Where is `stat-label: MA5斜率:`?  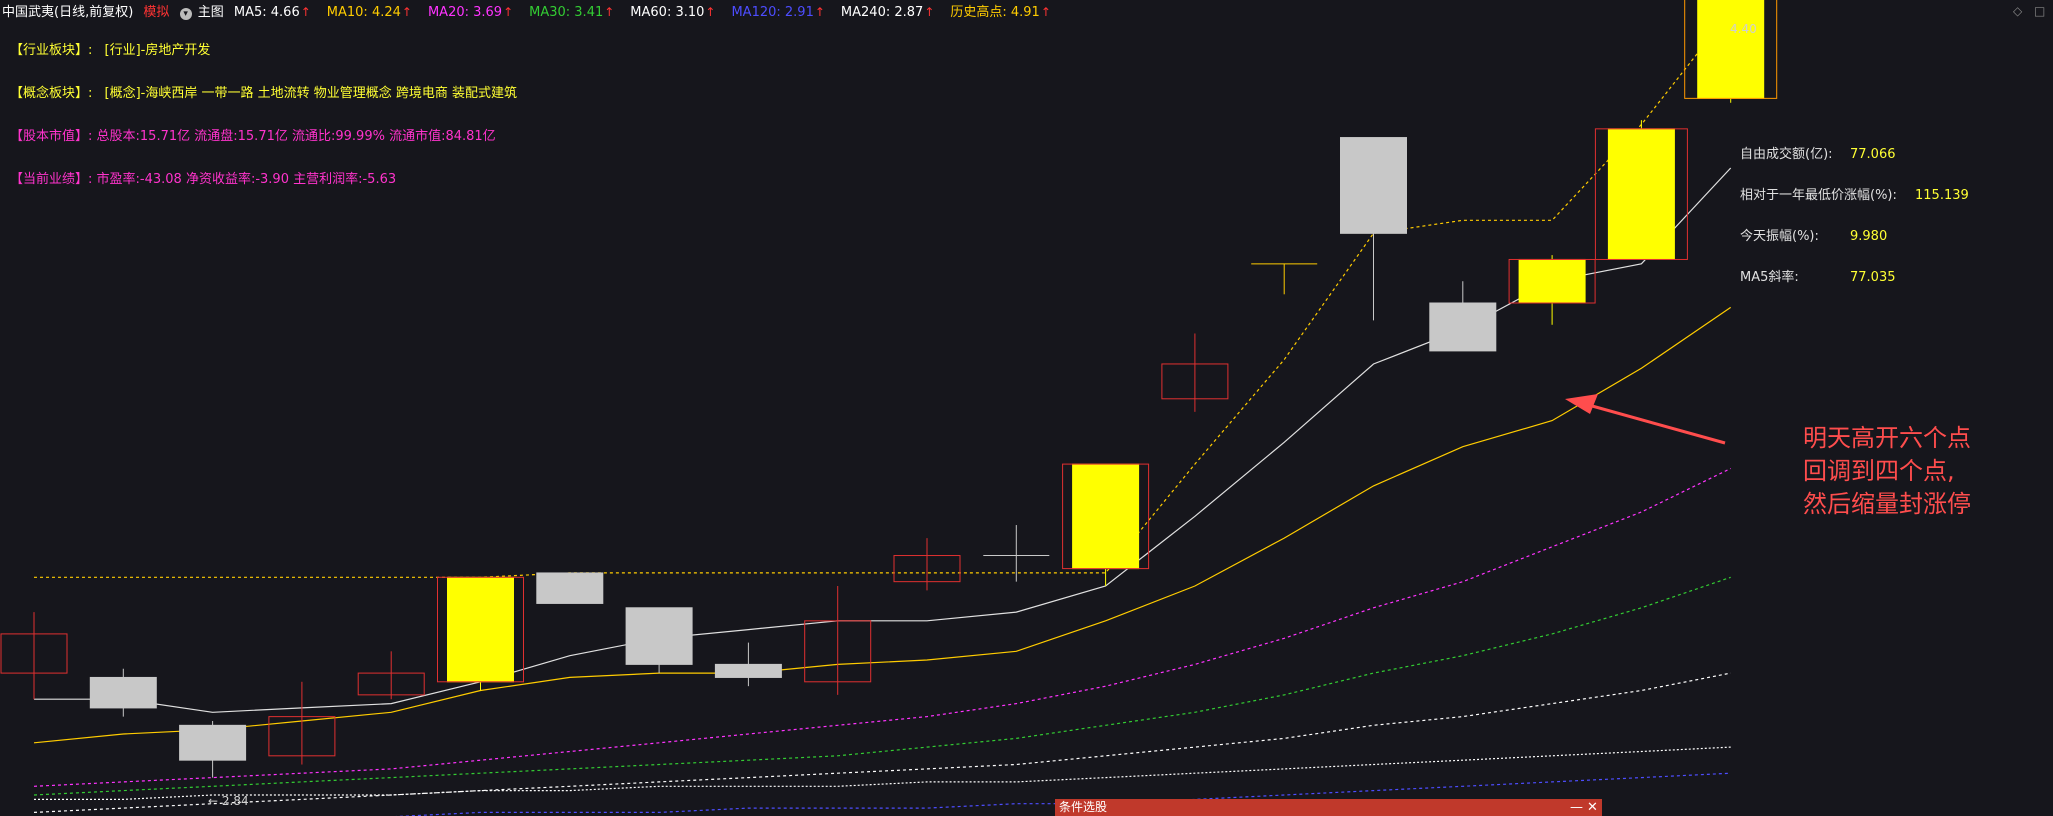 stat-label: MA5斜率: is located at coordinates (1769, 277).